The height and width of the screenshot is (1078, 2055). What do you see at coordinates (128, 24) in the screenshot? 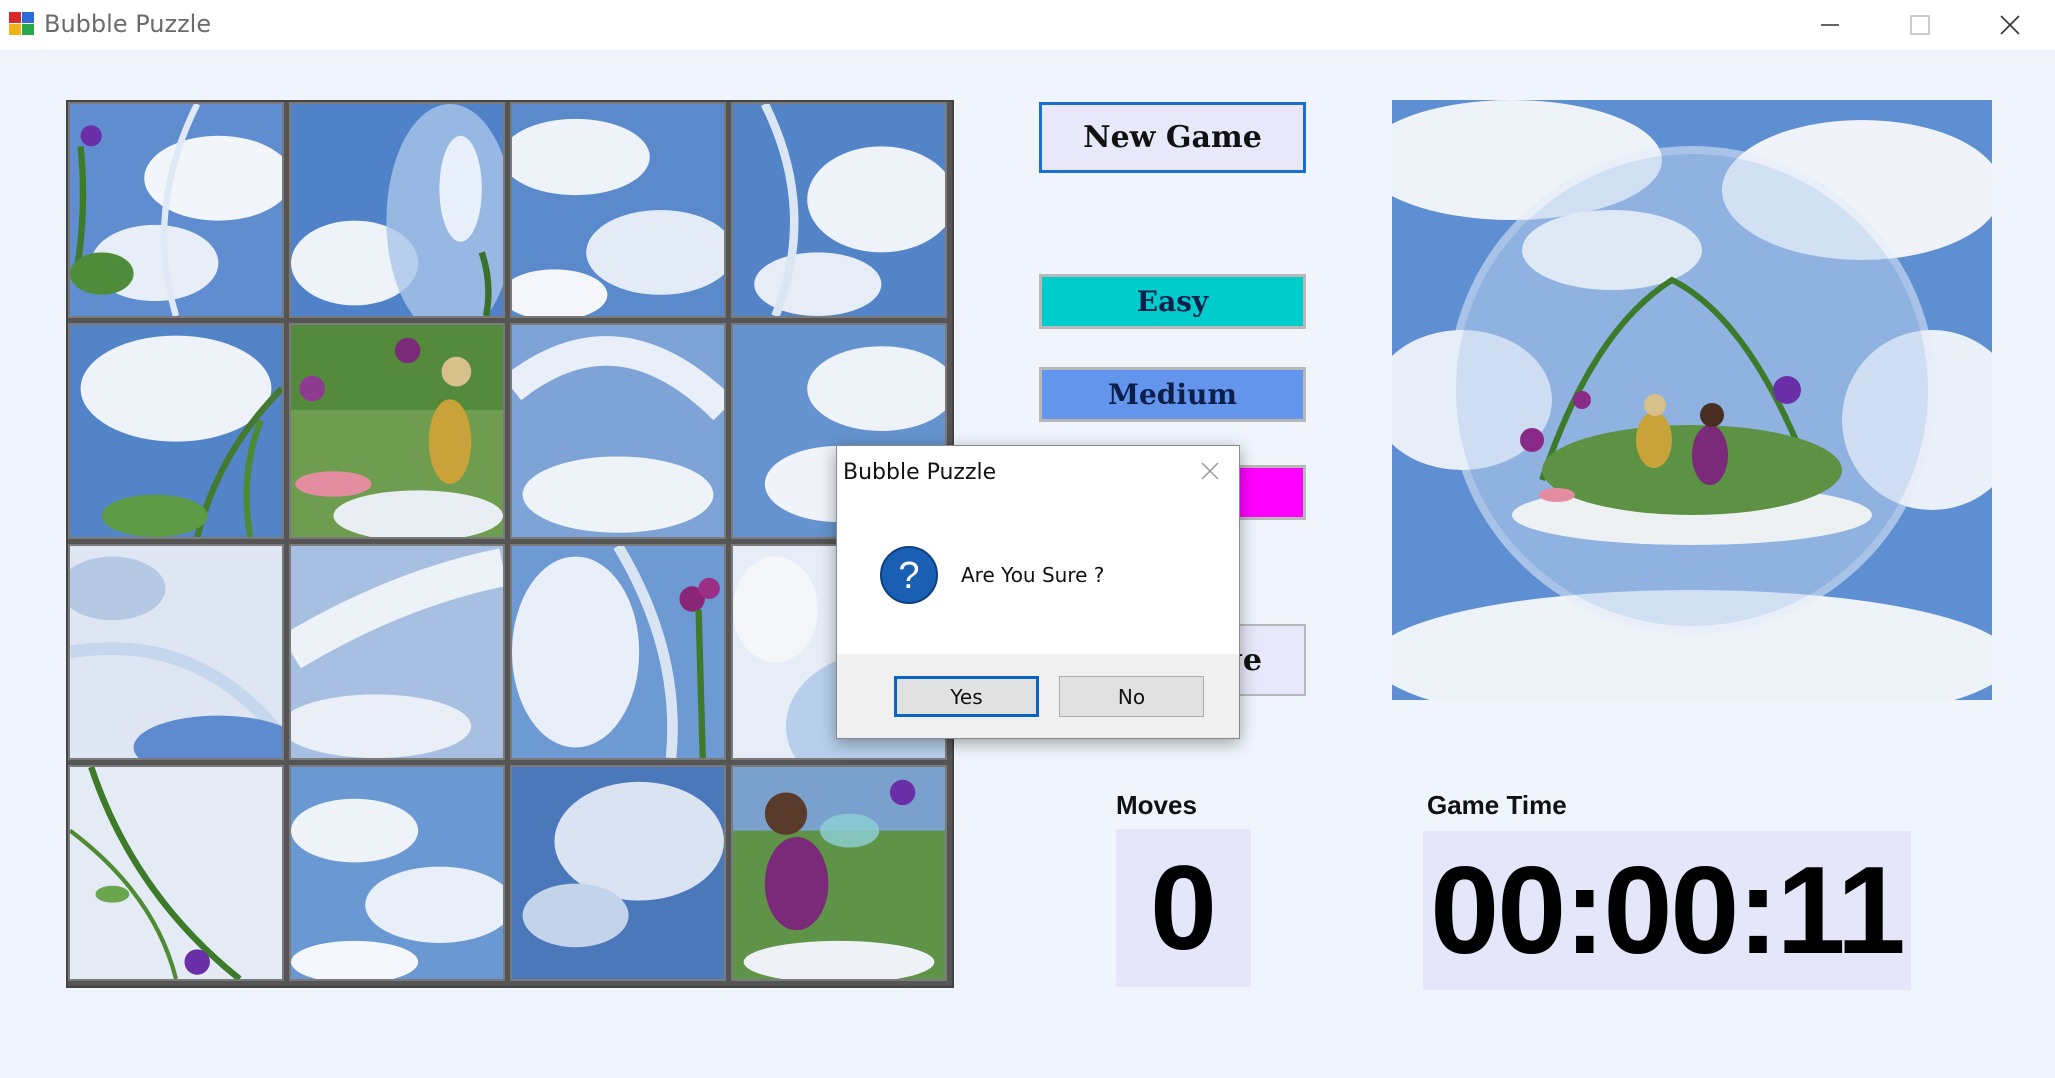
I see `window-title: Bubble Puzzle` at bounding box center [128, 24].